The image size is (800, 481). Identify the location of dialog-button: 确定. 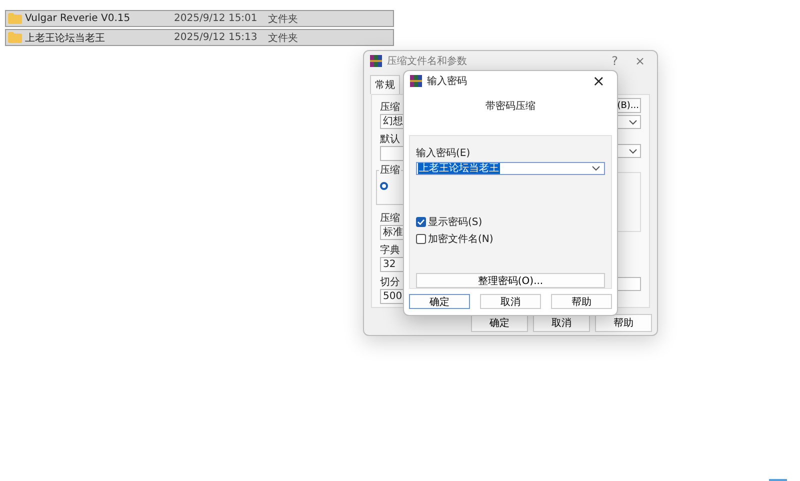
(439, 301).